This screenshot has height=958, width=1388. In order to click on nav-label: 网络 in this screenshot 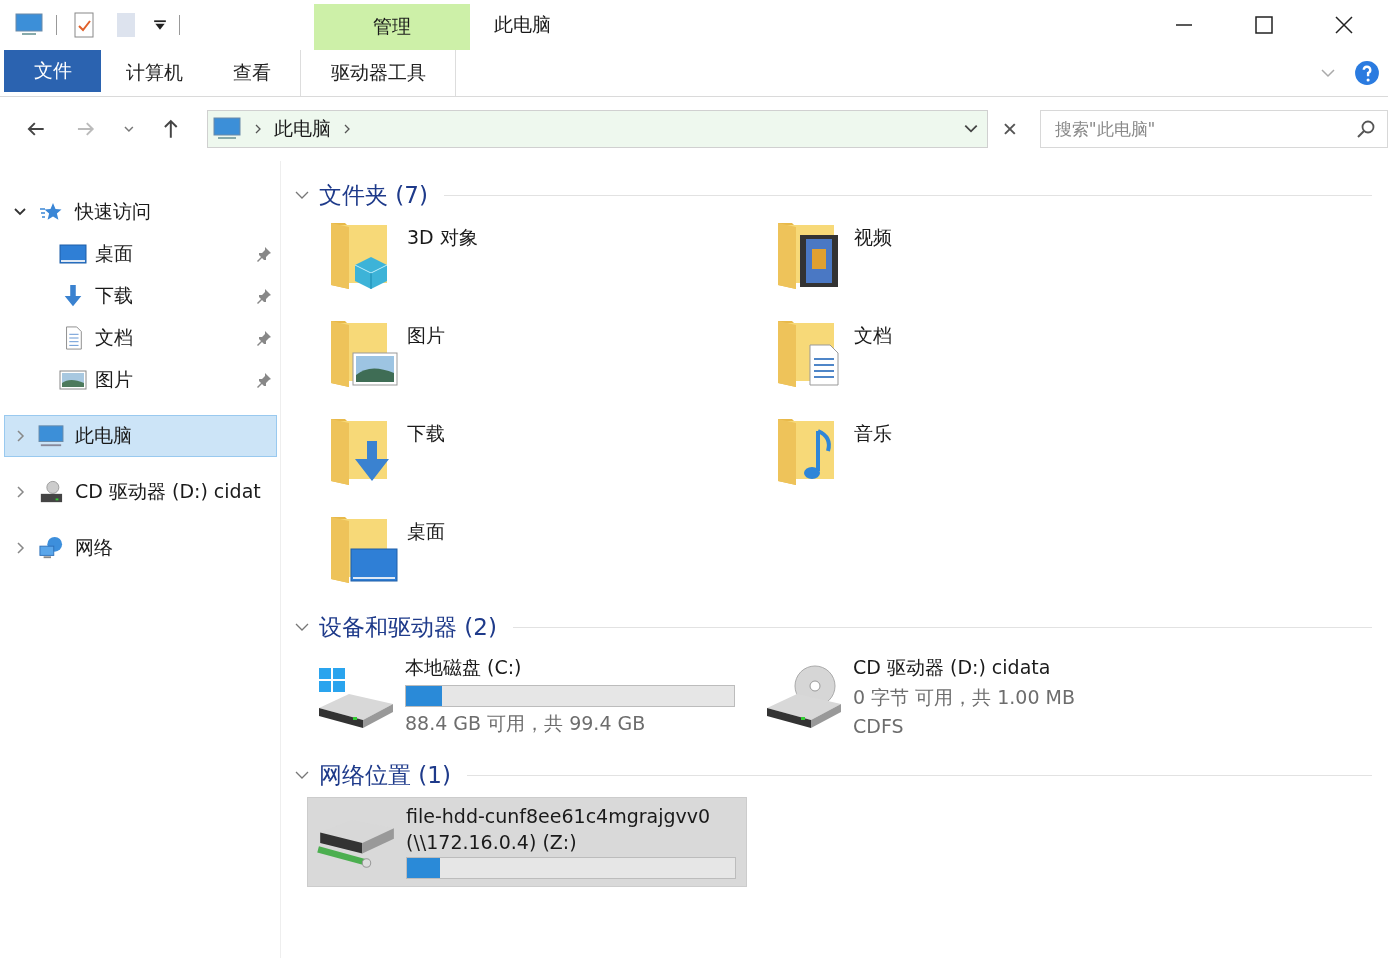, I will do `click(94, 547)`.